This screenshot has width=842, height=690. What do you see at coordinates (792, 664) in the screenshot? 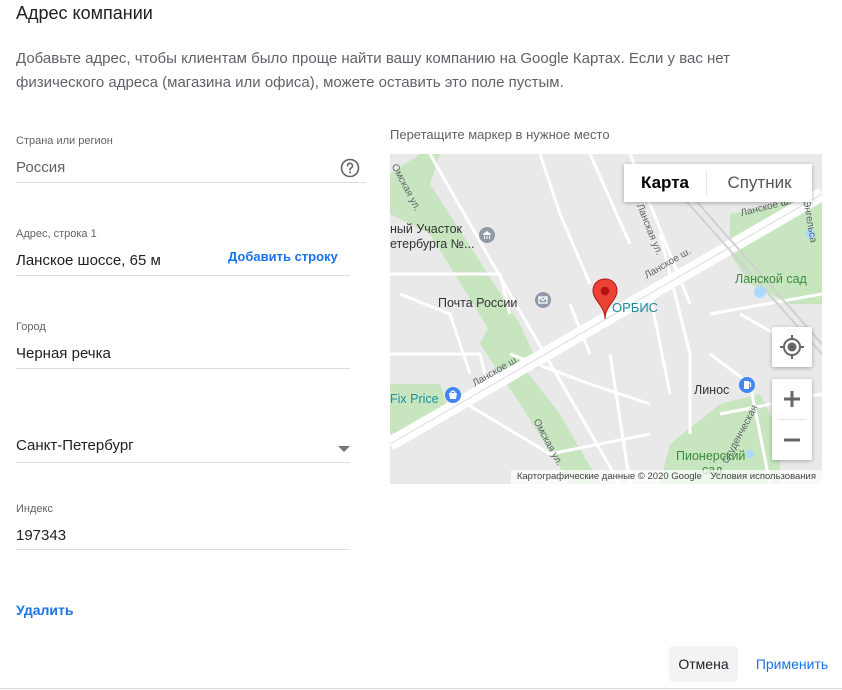
I see `apply-button: Применить` at bounding box center [792, 664].